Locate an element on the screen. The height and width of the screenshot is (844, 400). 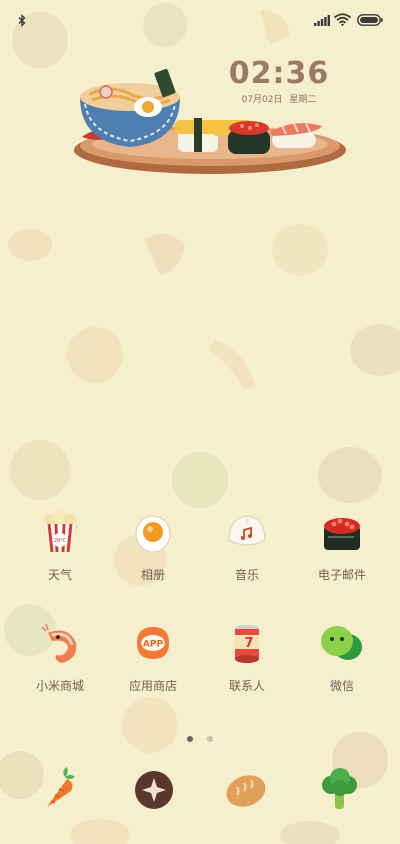
app-music: 音乐 is located at coordinates (247, 546).